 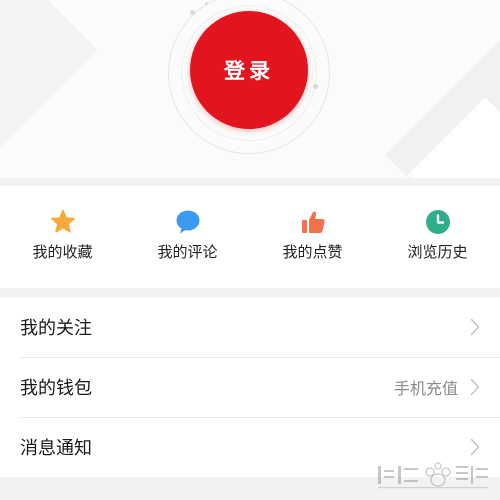 What do you see at coordinates (437, 222) in the screenshot?
I see `clock-icon` at bounding box center [437, 222].